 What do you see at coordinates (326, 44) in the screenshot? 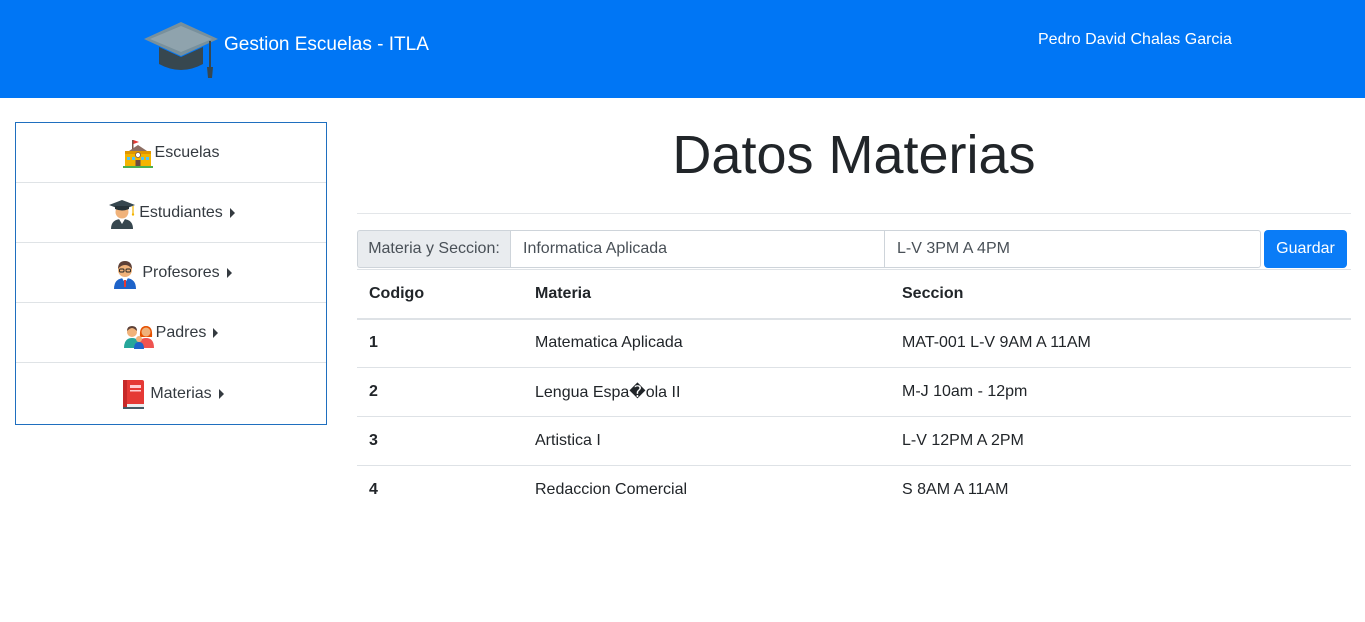
I see `brand-title: Gestion Escuelas - ITLA` at bounding box center [326, 44].